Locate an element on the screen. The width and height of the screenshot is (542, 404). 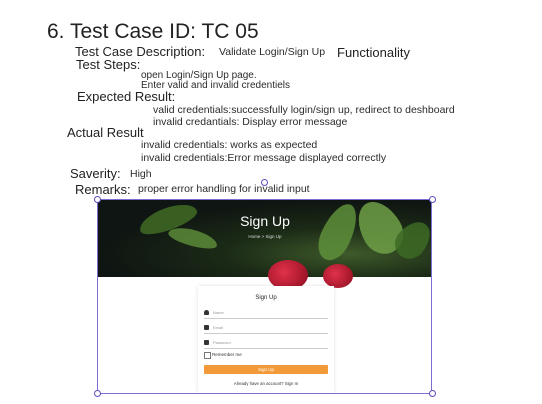
severity-value: High is located at coordinates (141, 174).